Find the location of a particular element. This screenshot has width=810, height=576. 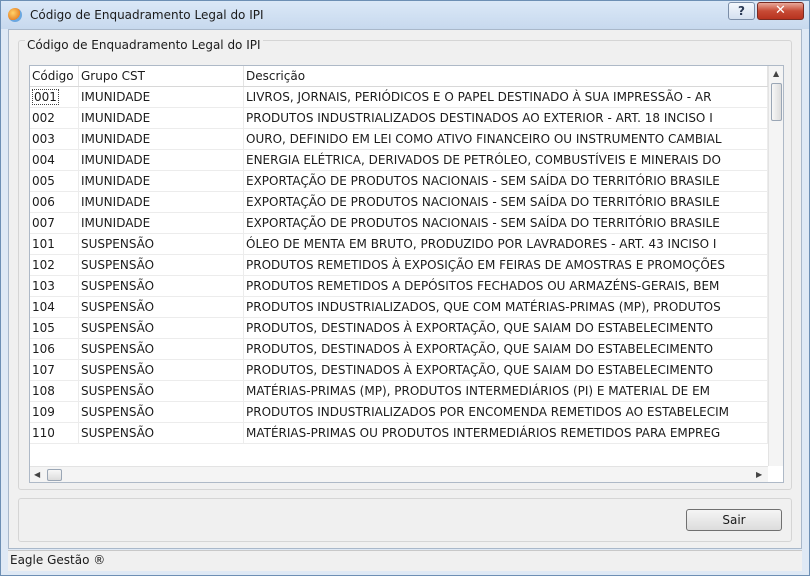

cell-codigo: 107 is located at coordinates (54, 370).